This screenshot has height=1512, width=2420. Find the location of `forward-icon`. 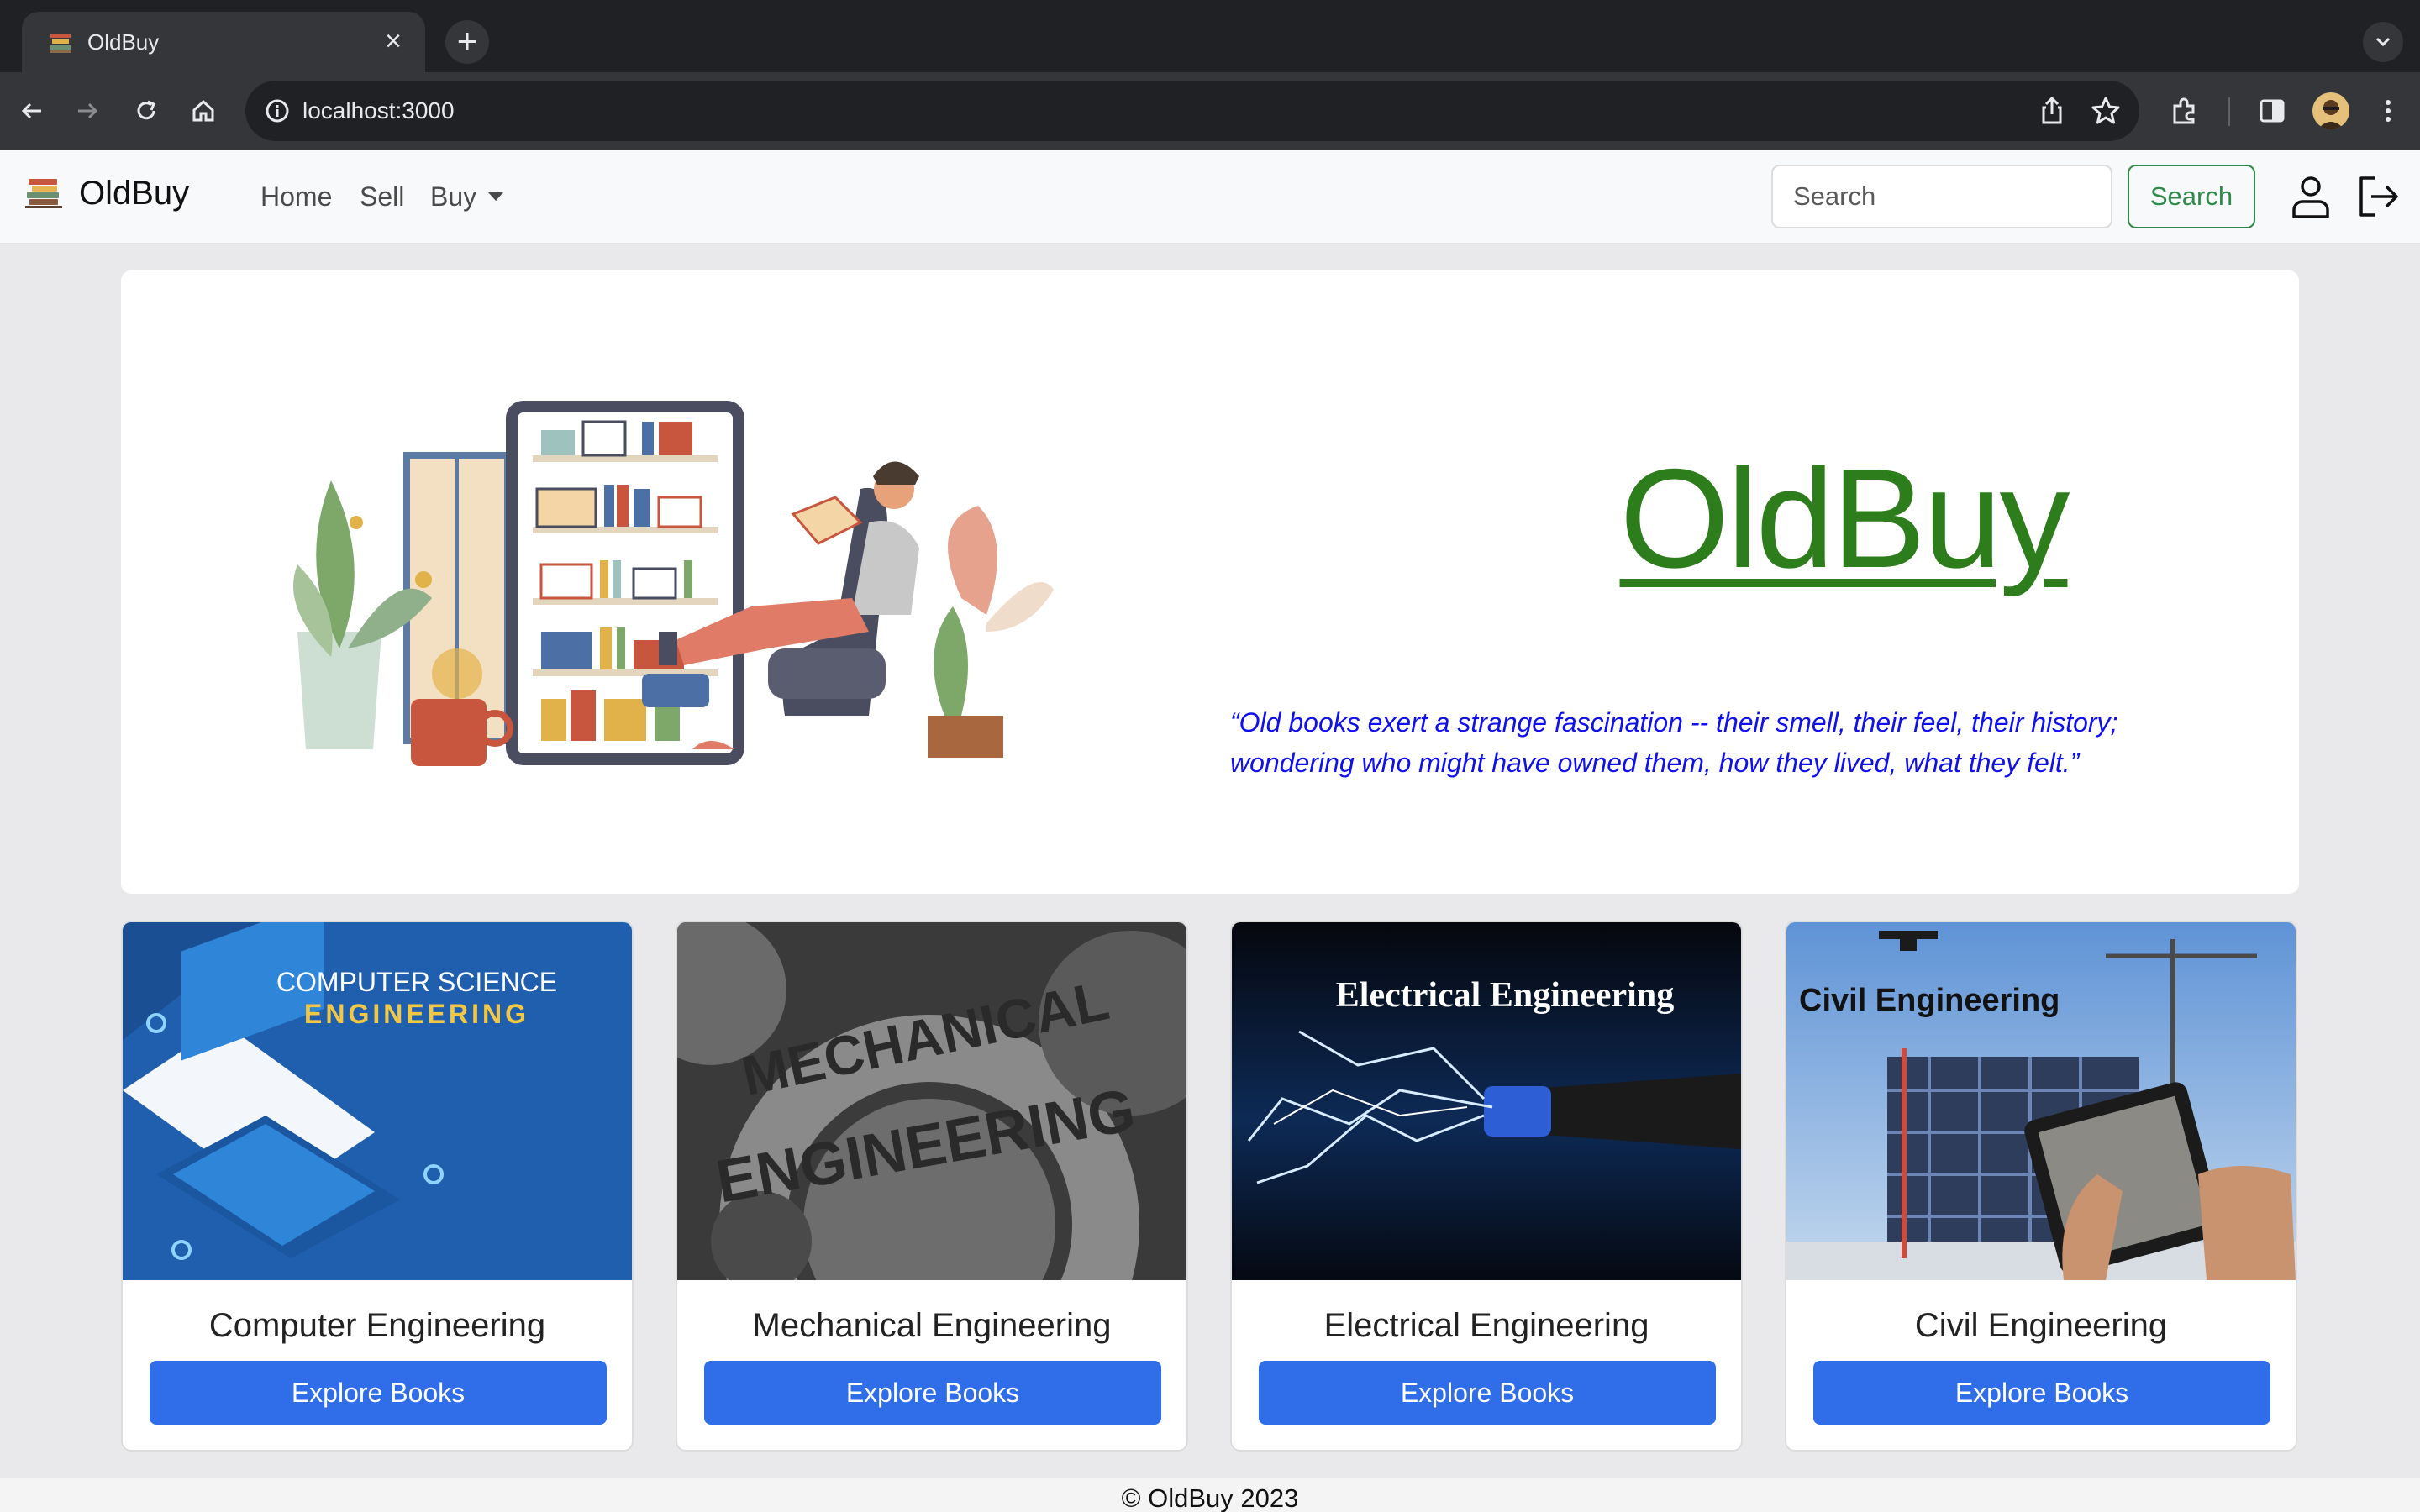

forward-icon is located at coordinates (87, 111).